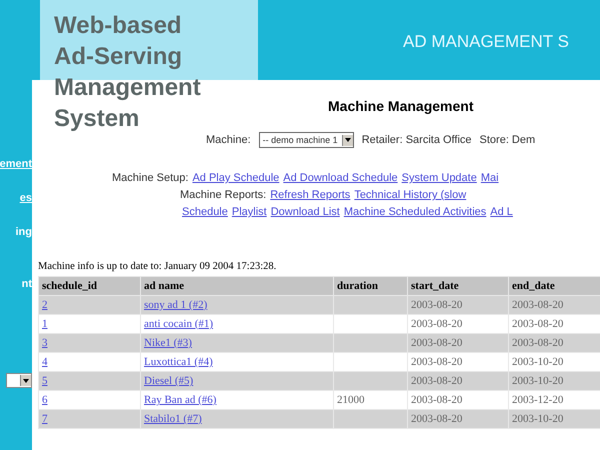 The height and width of the screenshot is (450, 600). I want to click on ad-name-link: Nike1 (#3), so click(168, 343).